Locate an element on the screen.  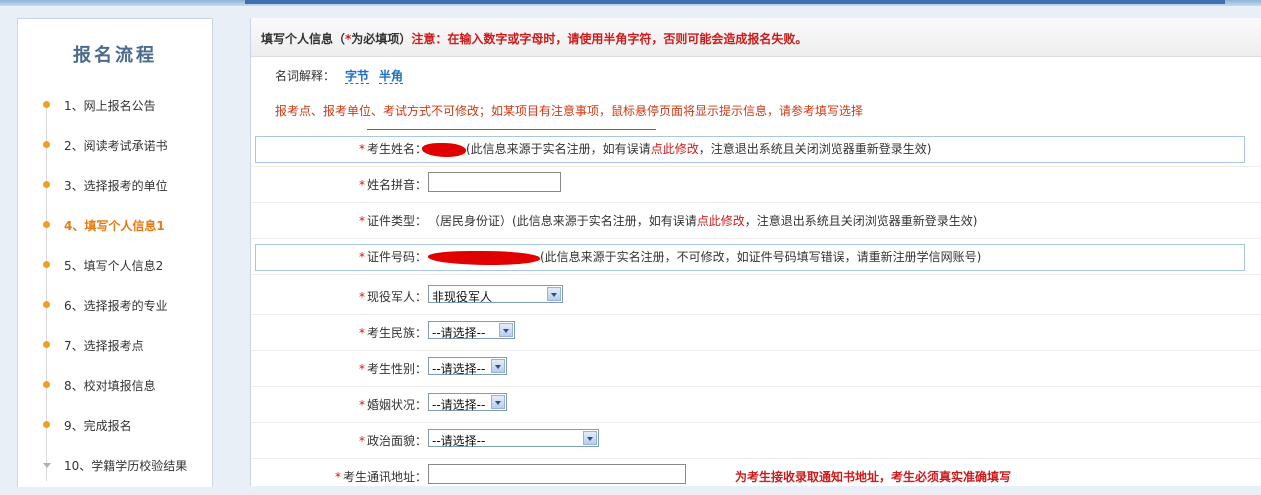
ethnicity-select: --请选择-- is located at coordinates (471, 330).